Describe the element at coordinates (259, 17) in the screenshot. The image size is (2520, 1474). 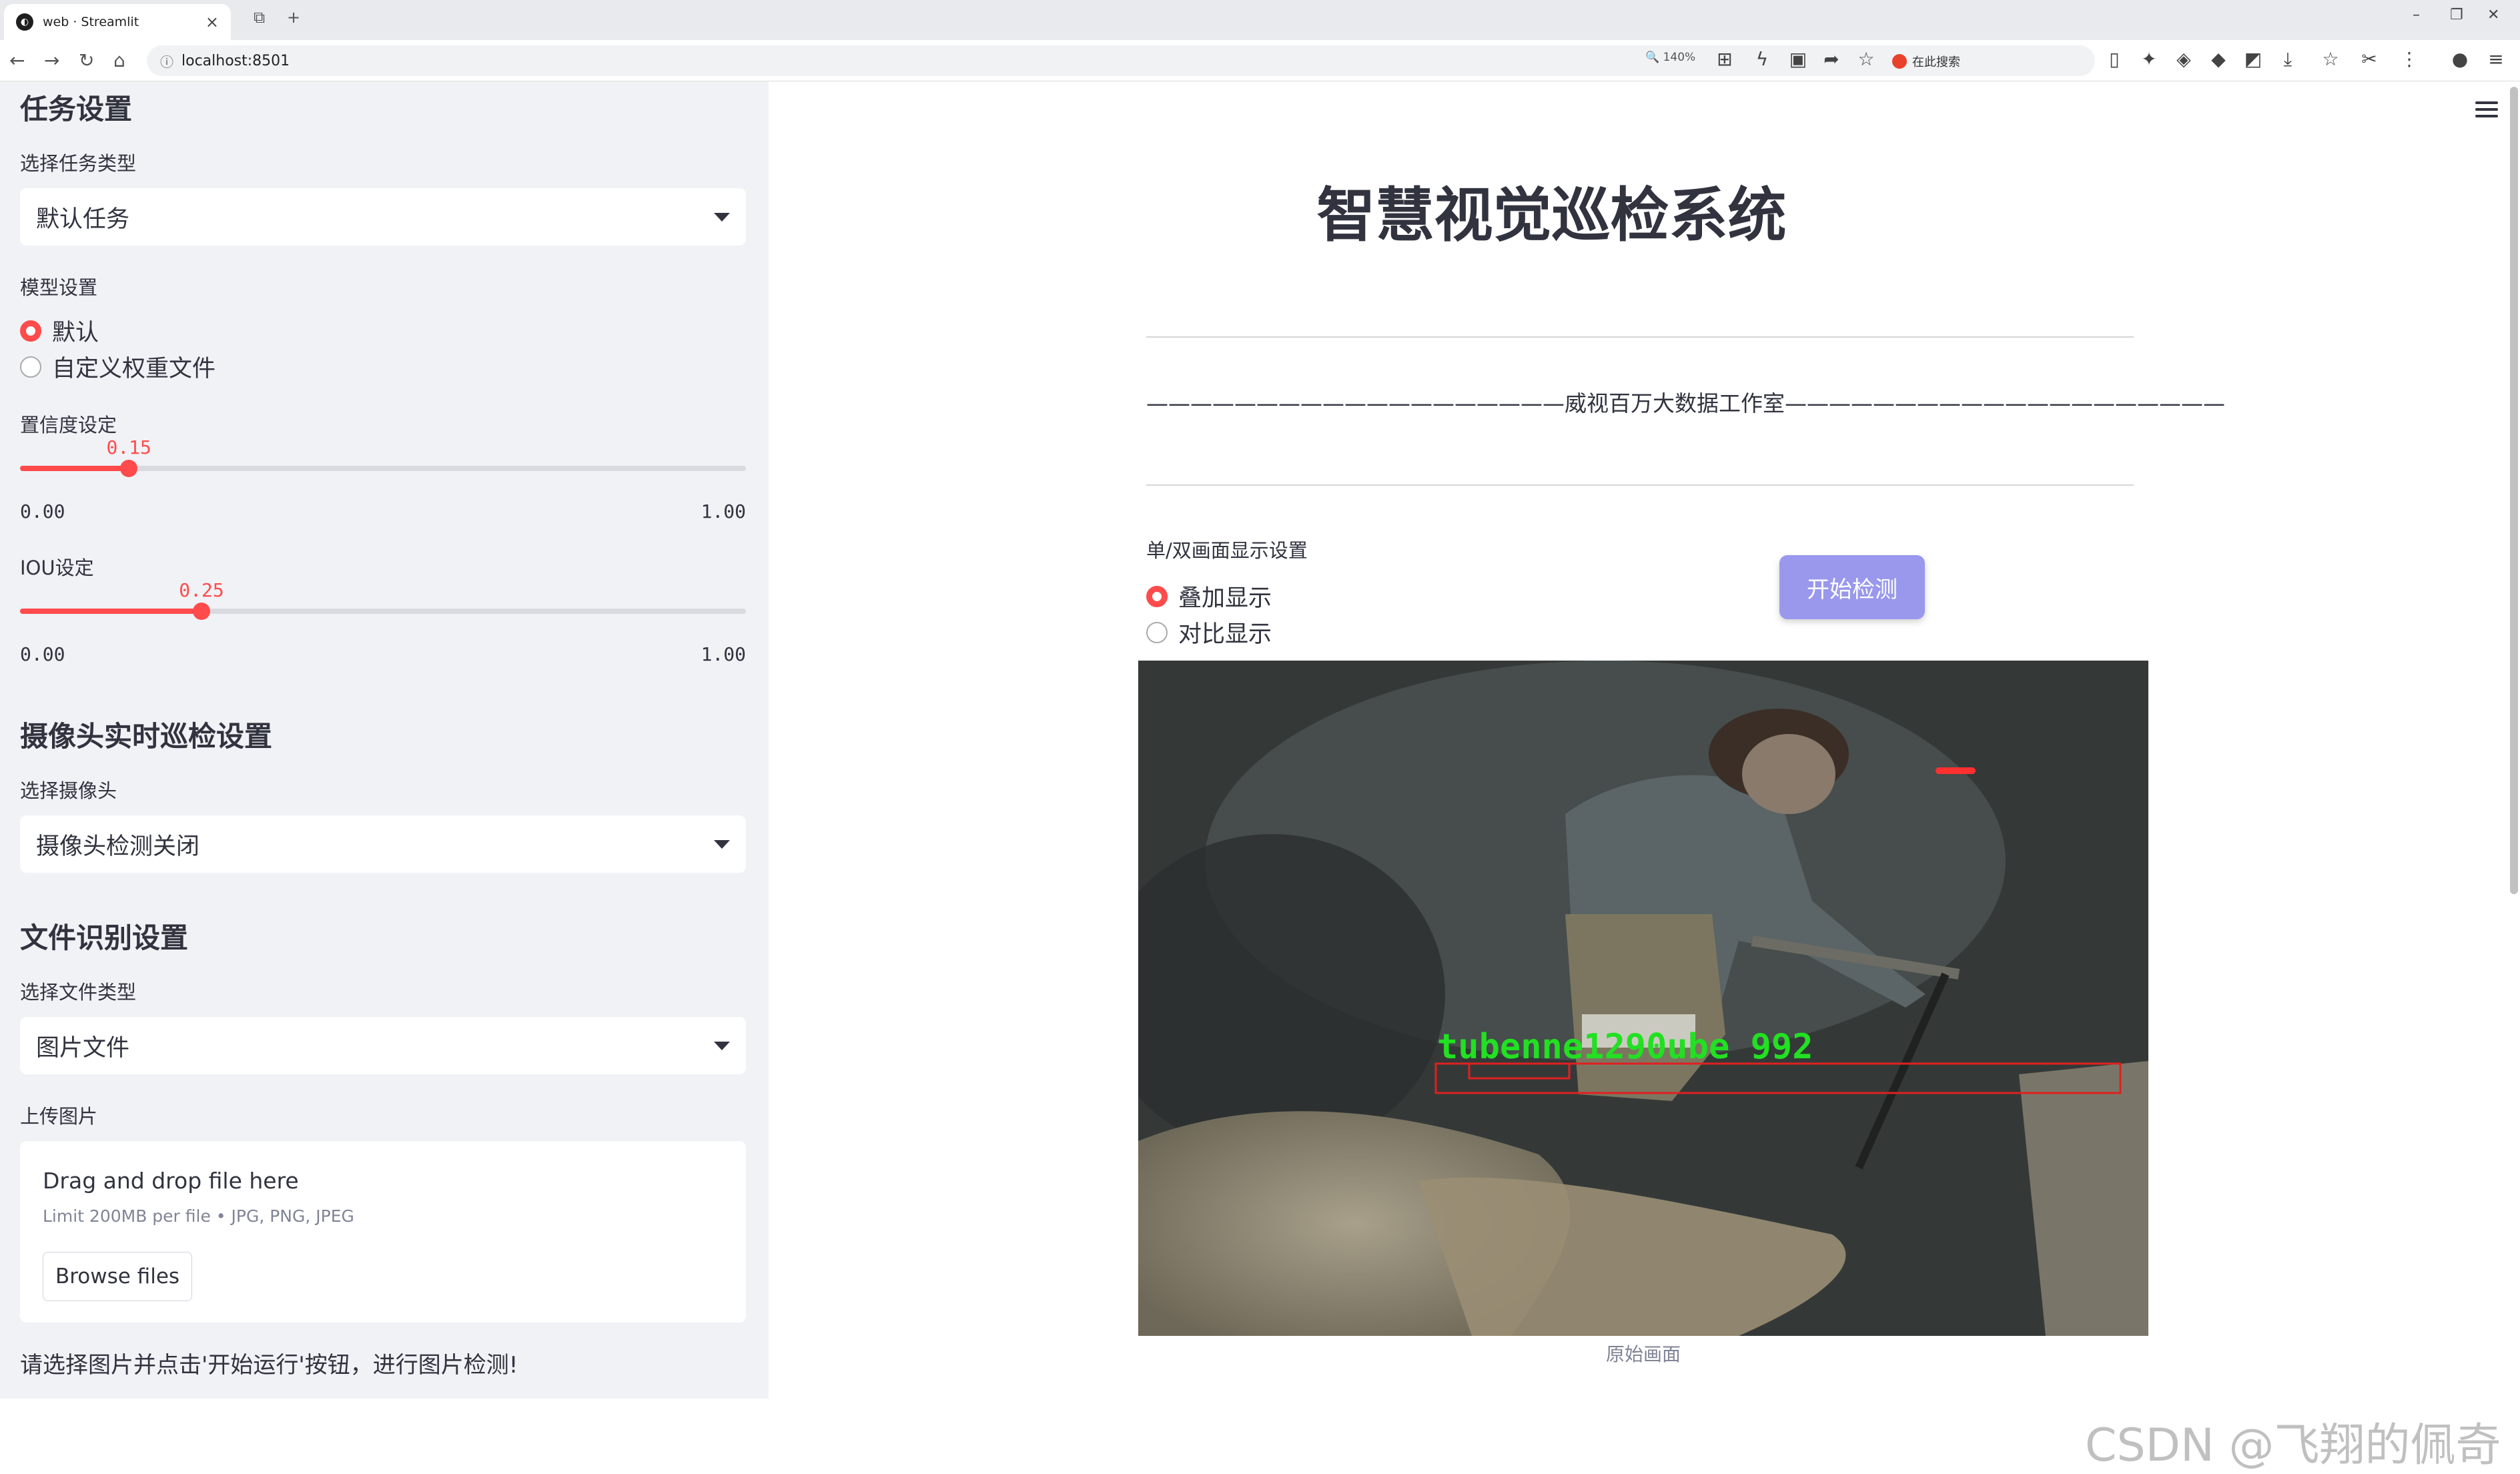
I see `tab-group-icon: ⧉` at that location.